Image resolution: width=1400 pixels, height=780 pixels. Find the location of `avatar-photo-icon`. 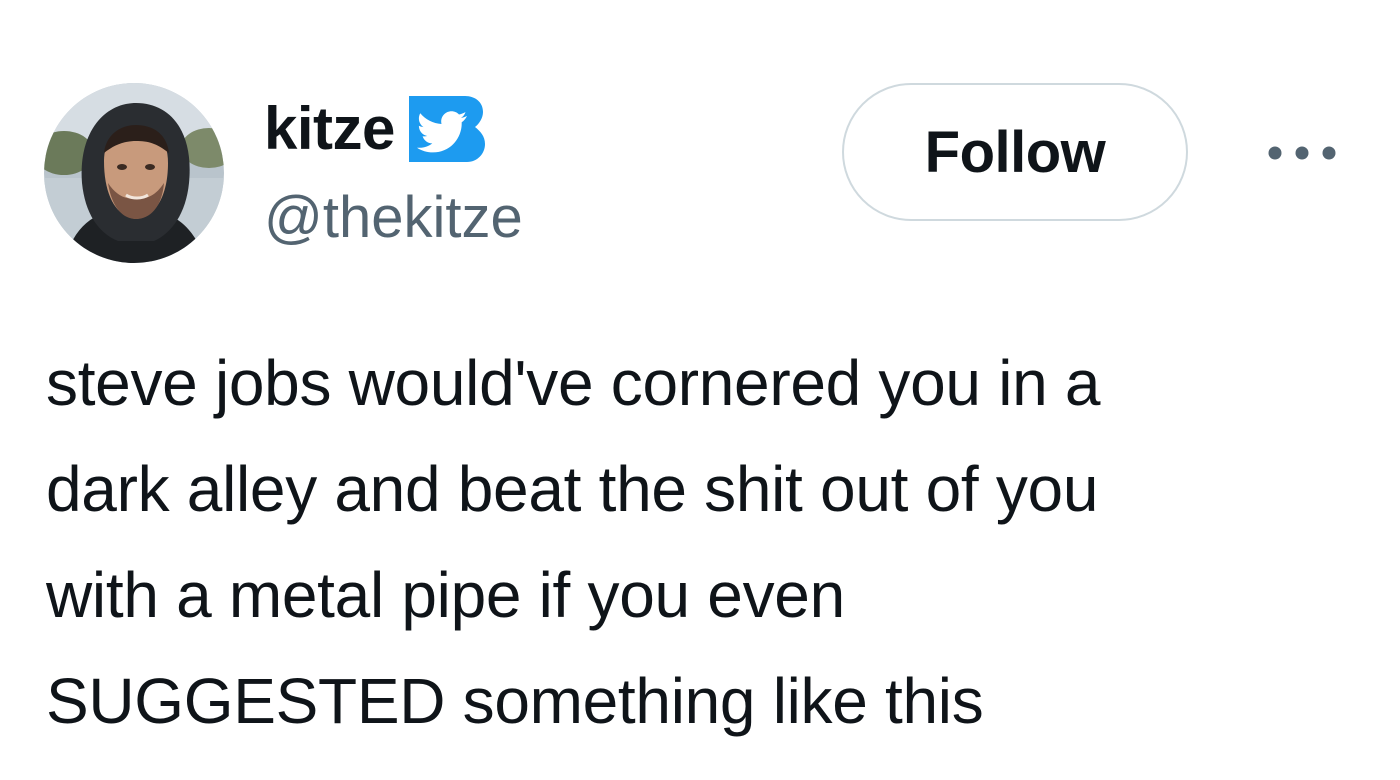

avatar-photo-icon is located at coordinates (134, 173).